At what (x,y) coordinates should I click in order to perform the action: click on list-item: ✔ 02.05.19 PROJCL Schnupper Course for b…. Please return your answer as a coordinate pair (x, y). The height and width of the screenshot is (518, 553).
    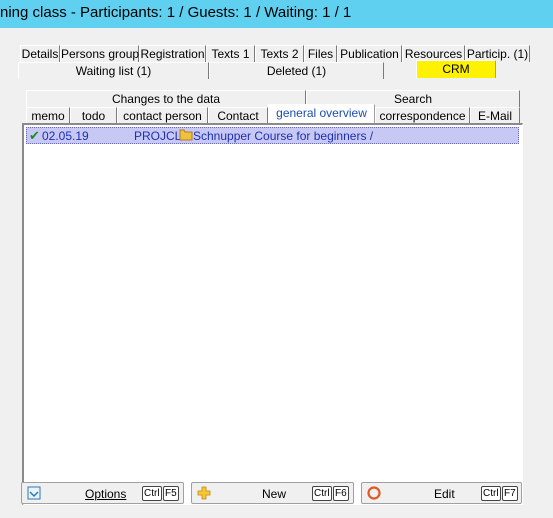
    Looking at the image, I should click on (272, 135).